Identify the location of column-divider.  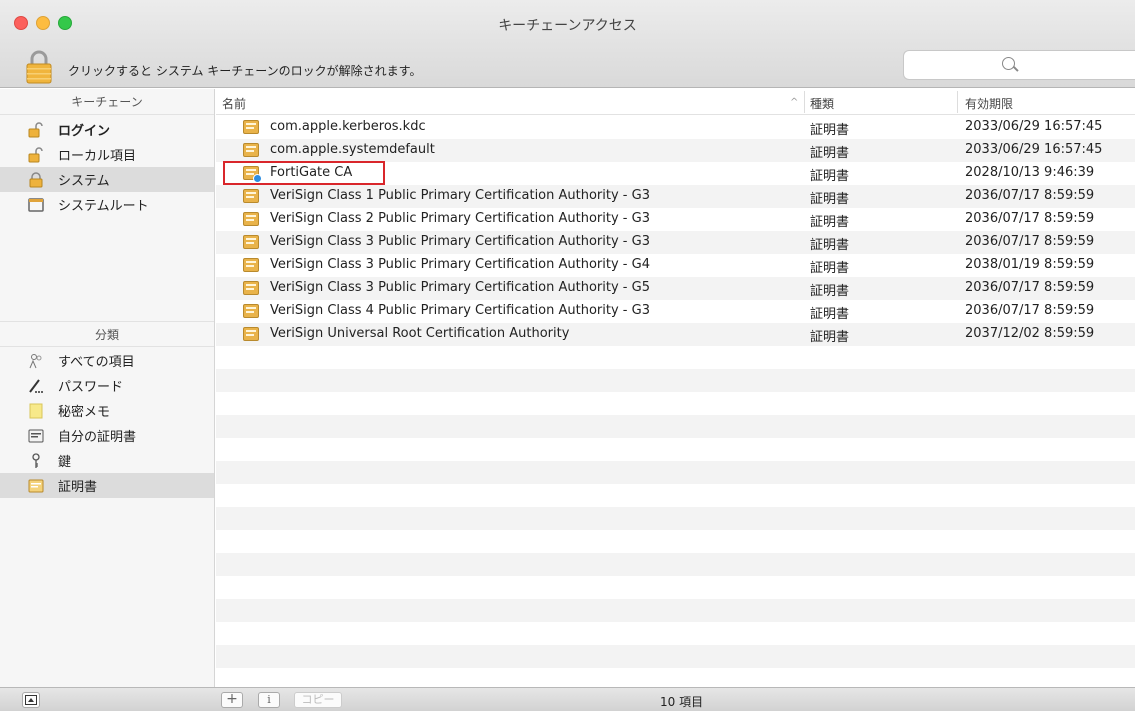
(957, 102).